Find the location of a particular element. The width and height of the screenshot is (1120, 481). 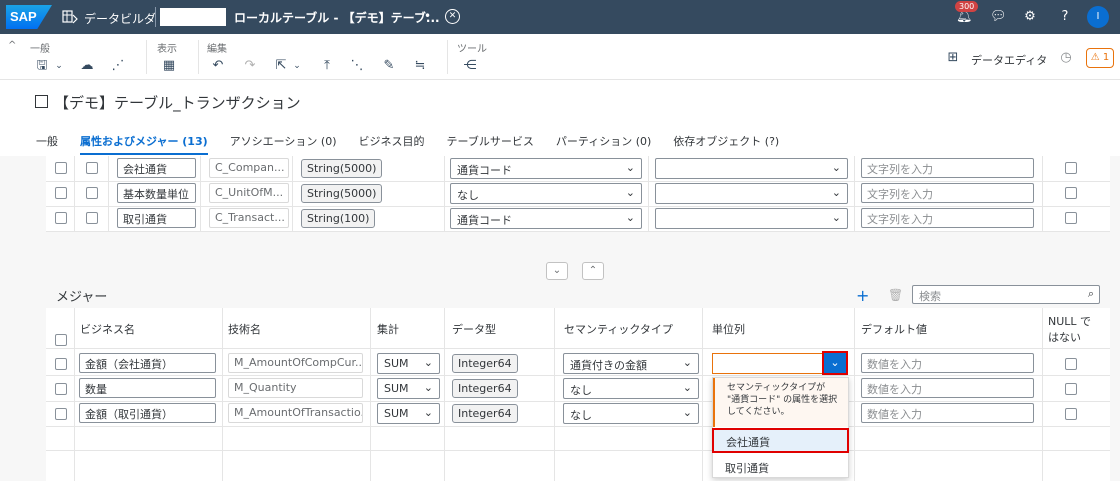

export-dropdown-icon: ⌄ is located at coordinates (297, 66).